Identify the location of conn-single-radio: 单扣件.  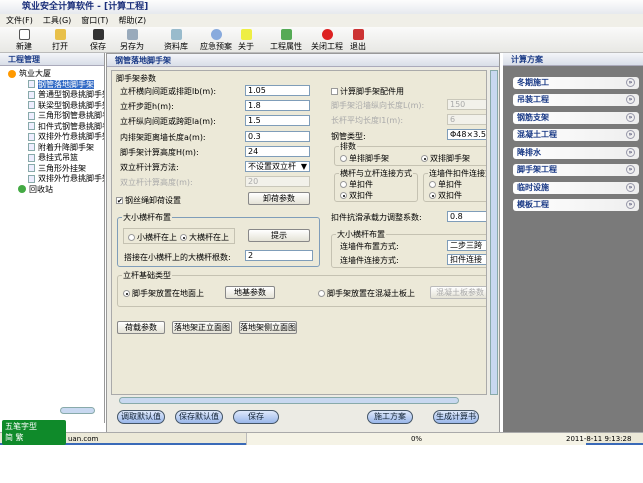
(356, 184).